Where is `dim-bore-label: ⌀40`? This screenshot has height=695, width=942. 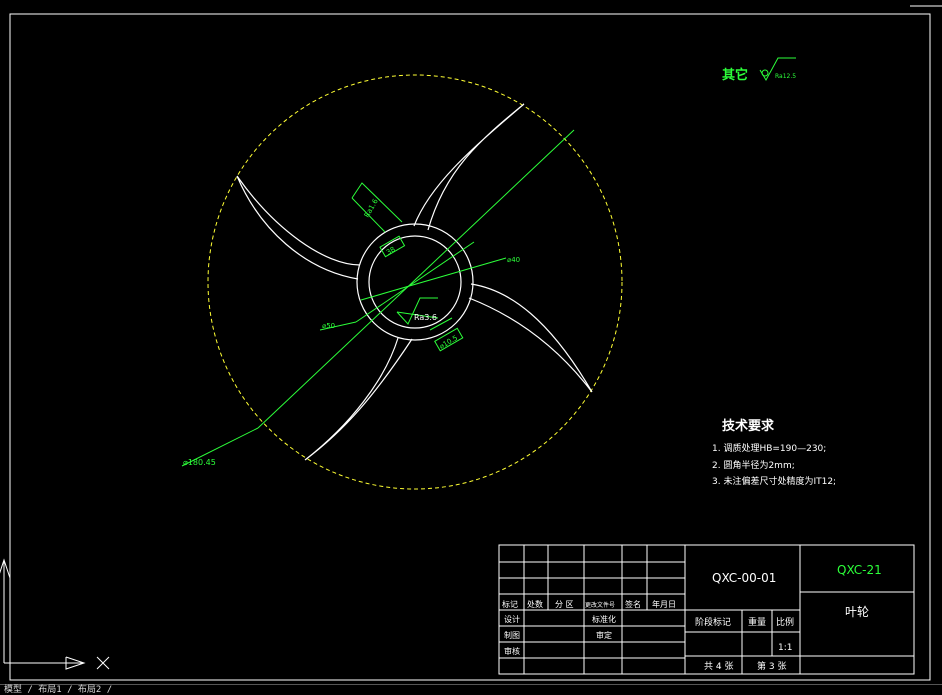
dim-bore-label: ⌀40 is located at coordinates (513, 260).